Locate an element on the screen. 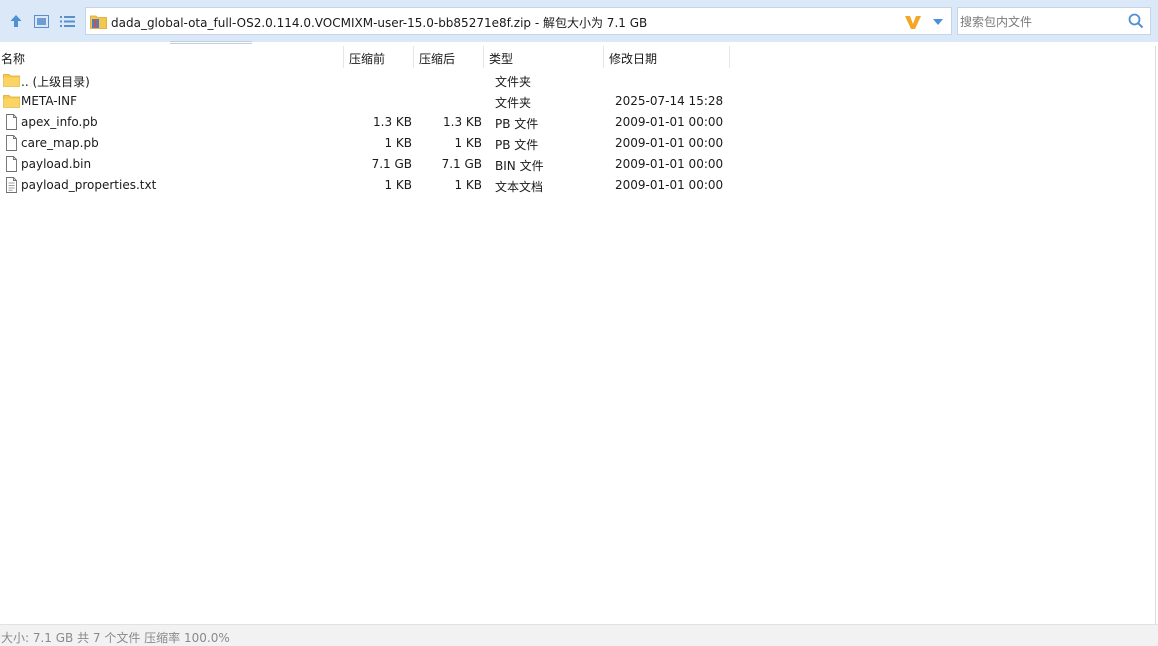  chevron-down-icon is located at coordinates (938, 22).